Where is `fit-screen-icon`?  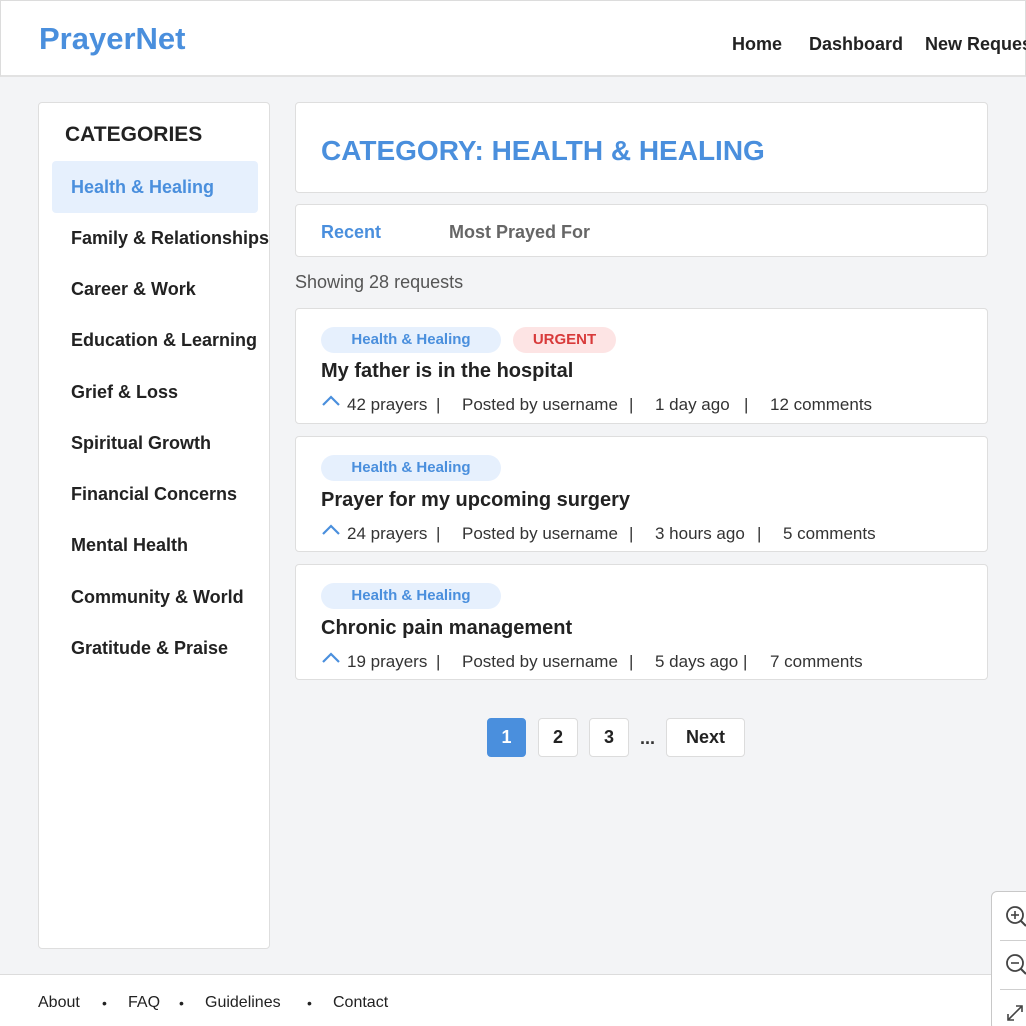
fit-screen-icon is located at coordinates (1015, 1013).